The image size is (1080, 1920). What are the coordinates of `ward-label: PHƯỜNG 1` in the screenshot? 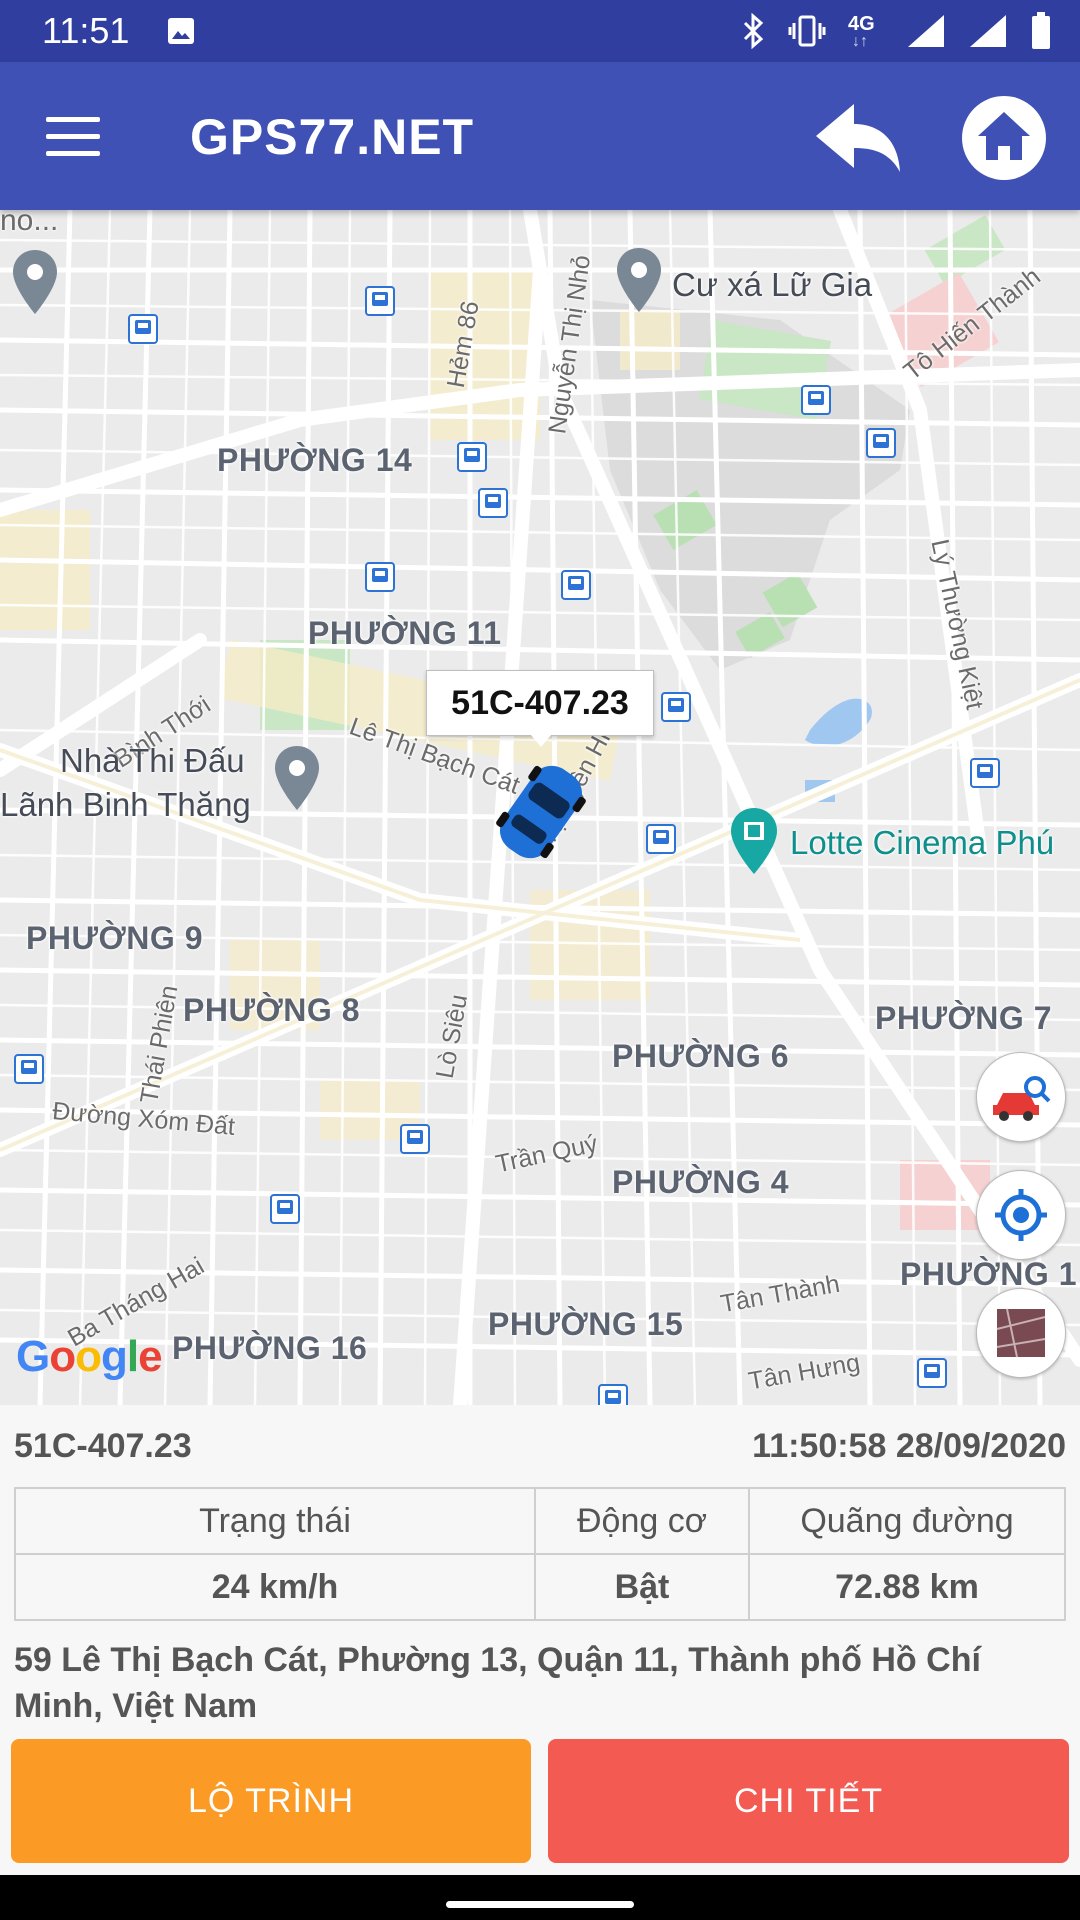 It's located at (988, 1274).